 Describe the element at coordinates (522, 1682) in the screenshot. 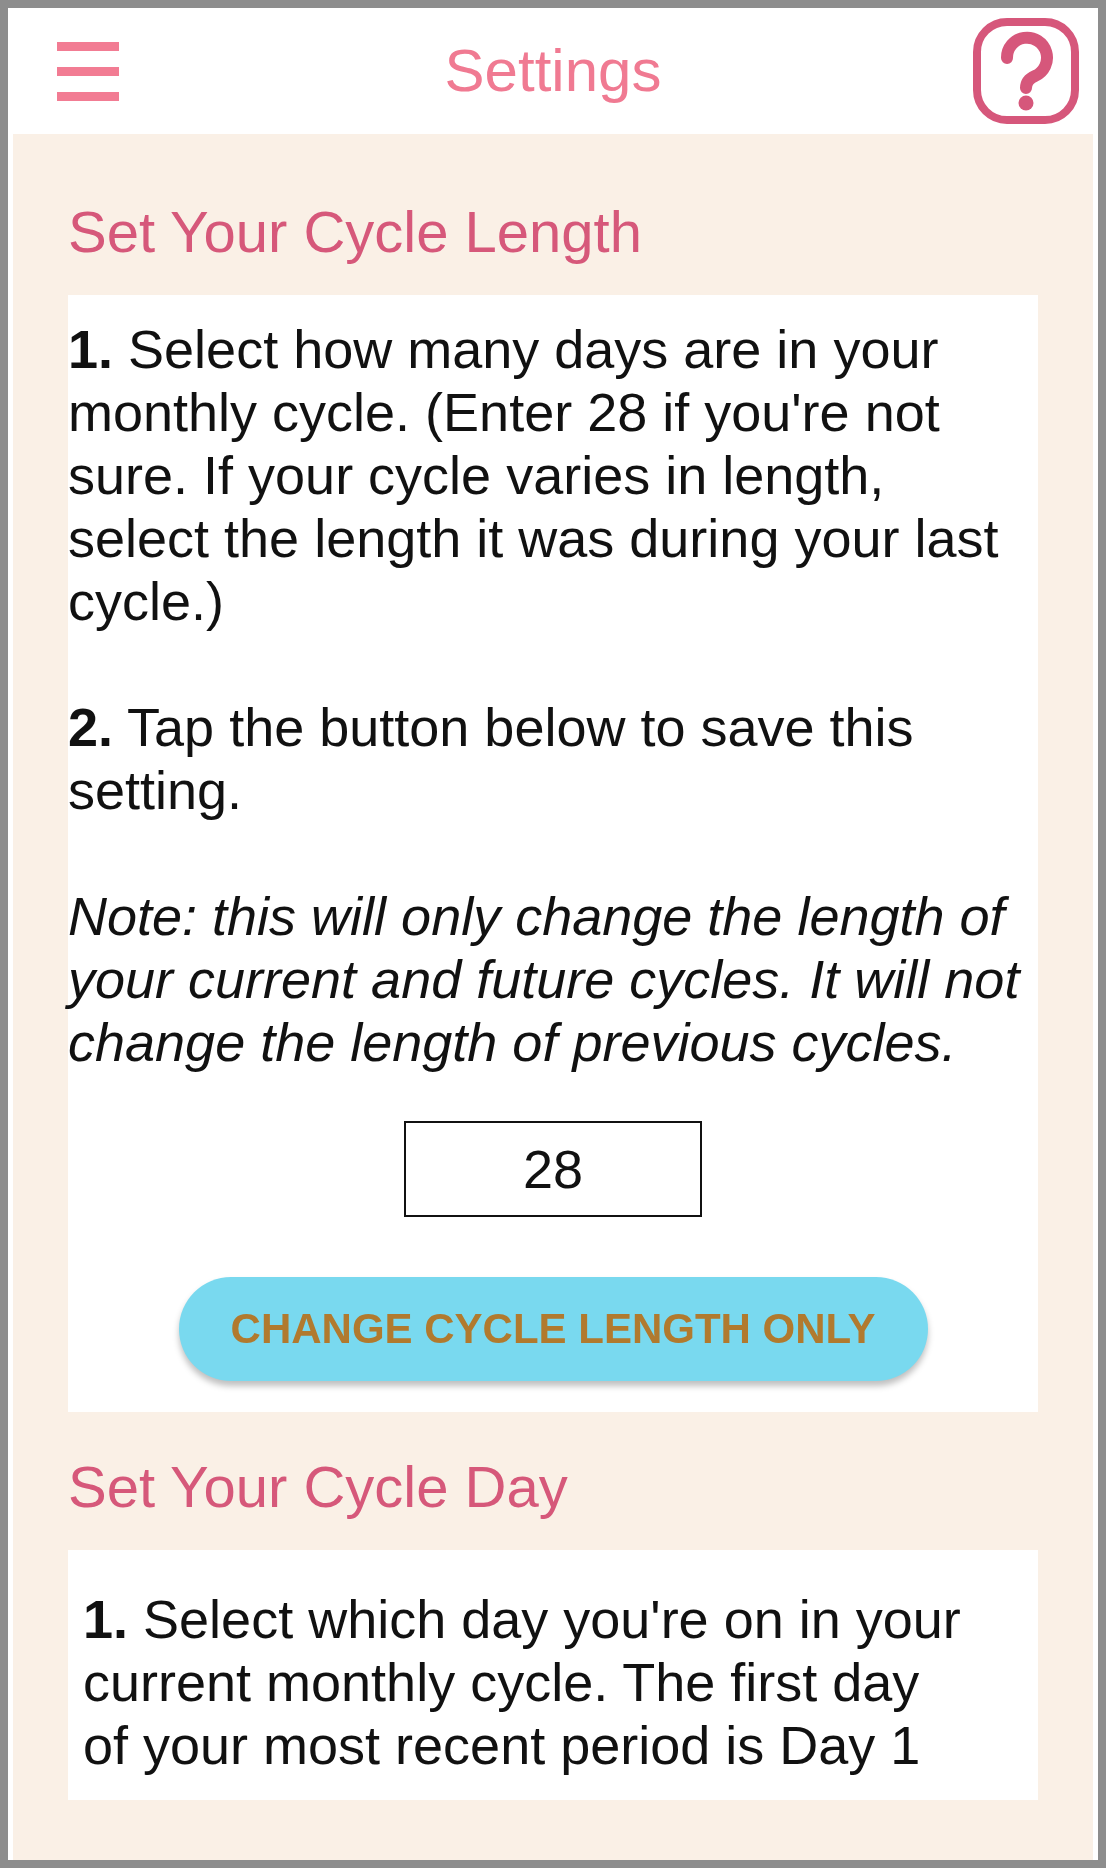

I see `instruction-text: 1. Select which day you're on in your current monthly cycle. The first day of your most recent period is Day 1` at that location.